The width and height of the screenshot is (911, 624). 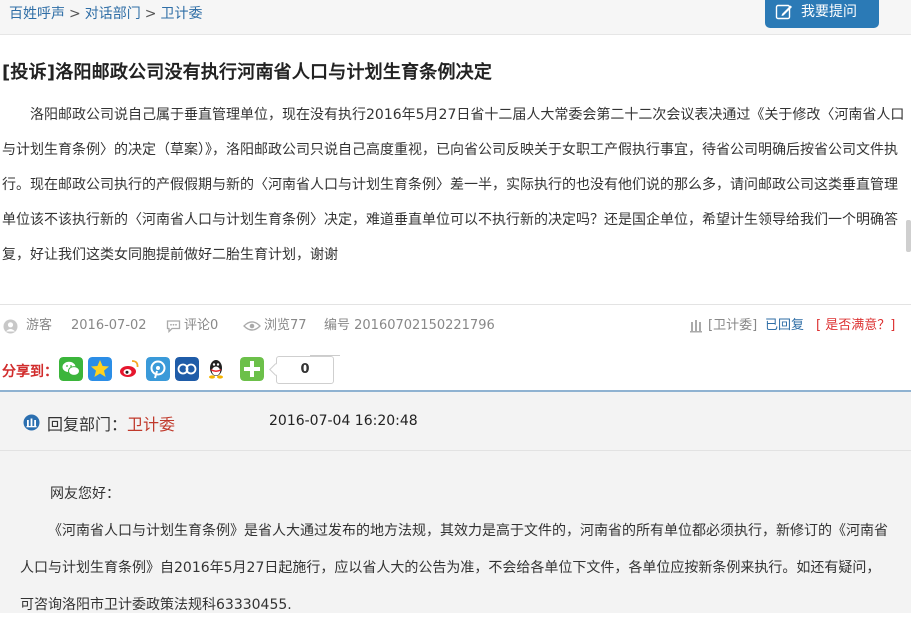 What do you see at coordinates (252, 326) in the screenshot?
I see `eye-icon` at bounding box center [252, 326].